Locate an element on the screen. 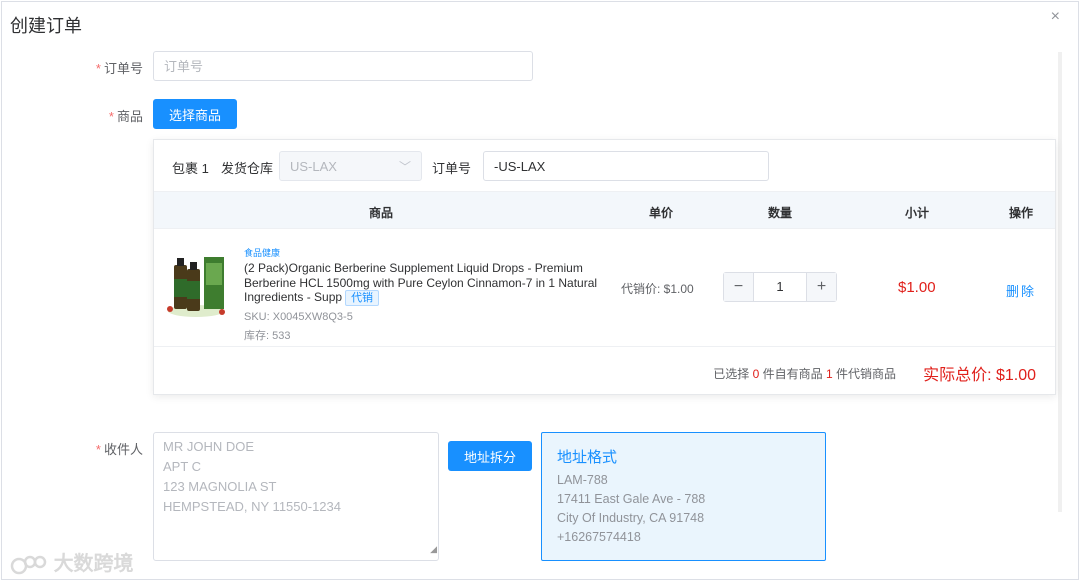  format-line: LAM-788 is located at coordinates (582, 480).